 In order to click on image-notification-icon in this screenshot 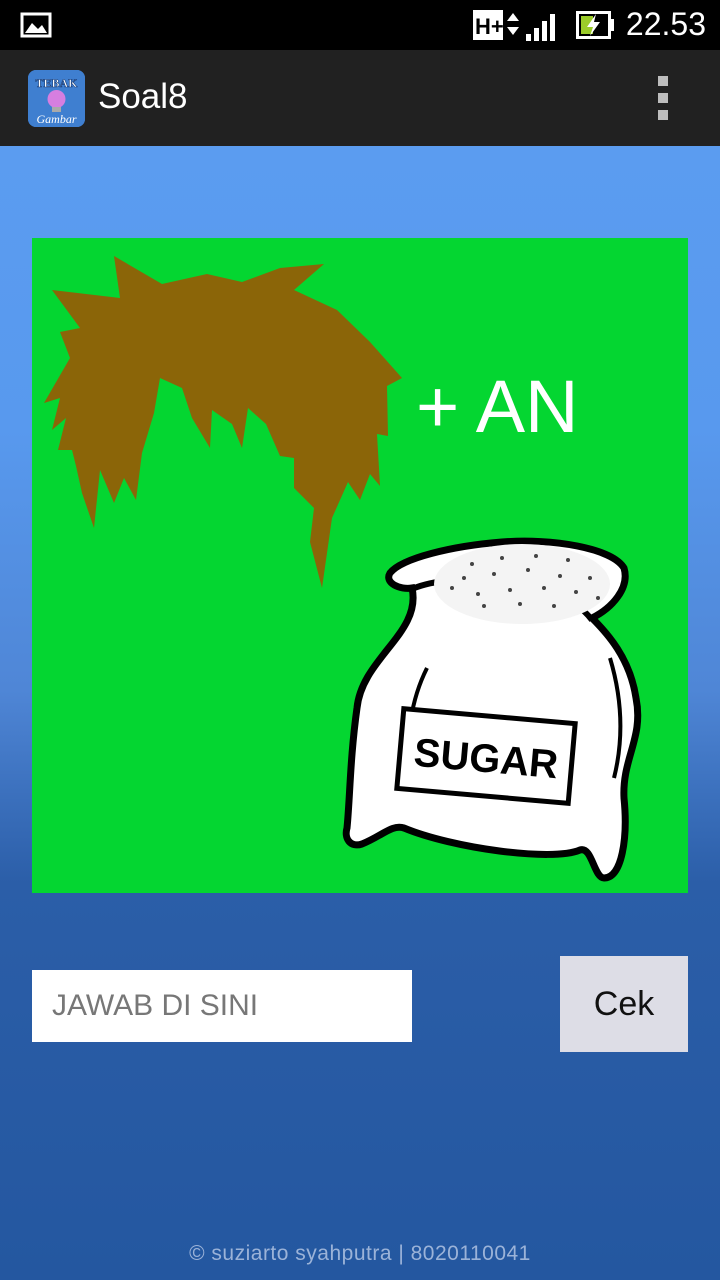, I will do `click(36, 25)`.